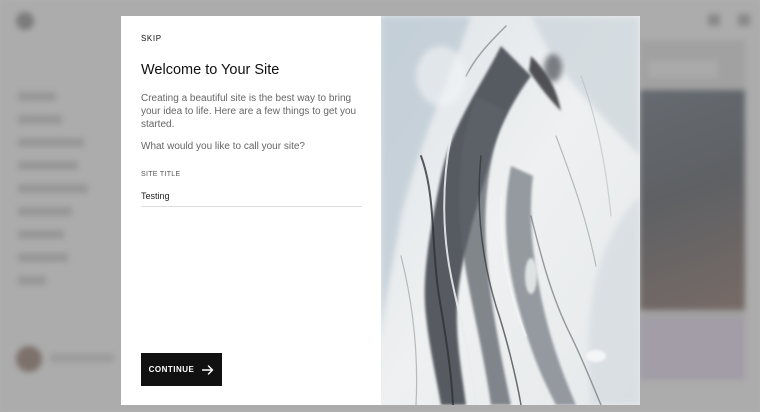 This screenshot has width=760, height=412. What do you see at coordinates (210, 70) in the screenshot?
I see `modal-title: Welcome to Your Site` at bounding box center [210, 70].